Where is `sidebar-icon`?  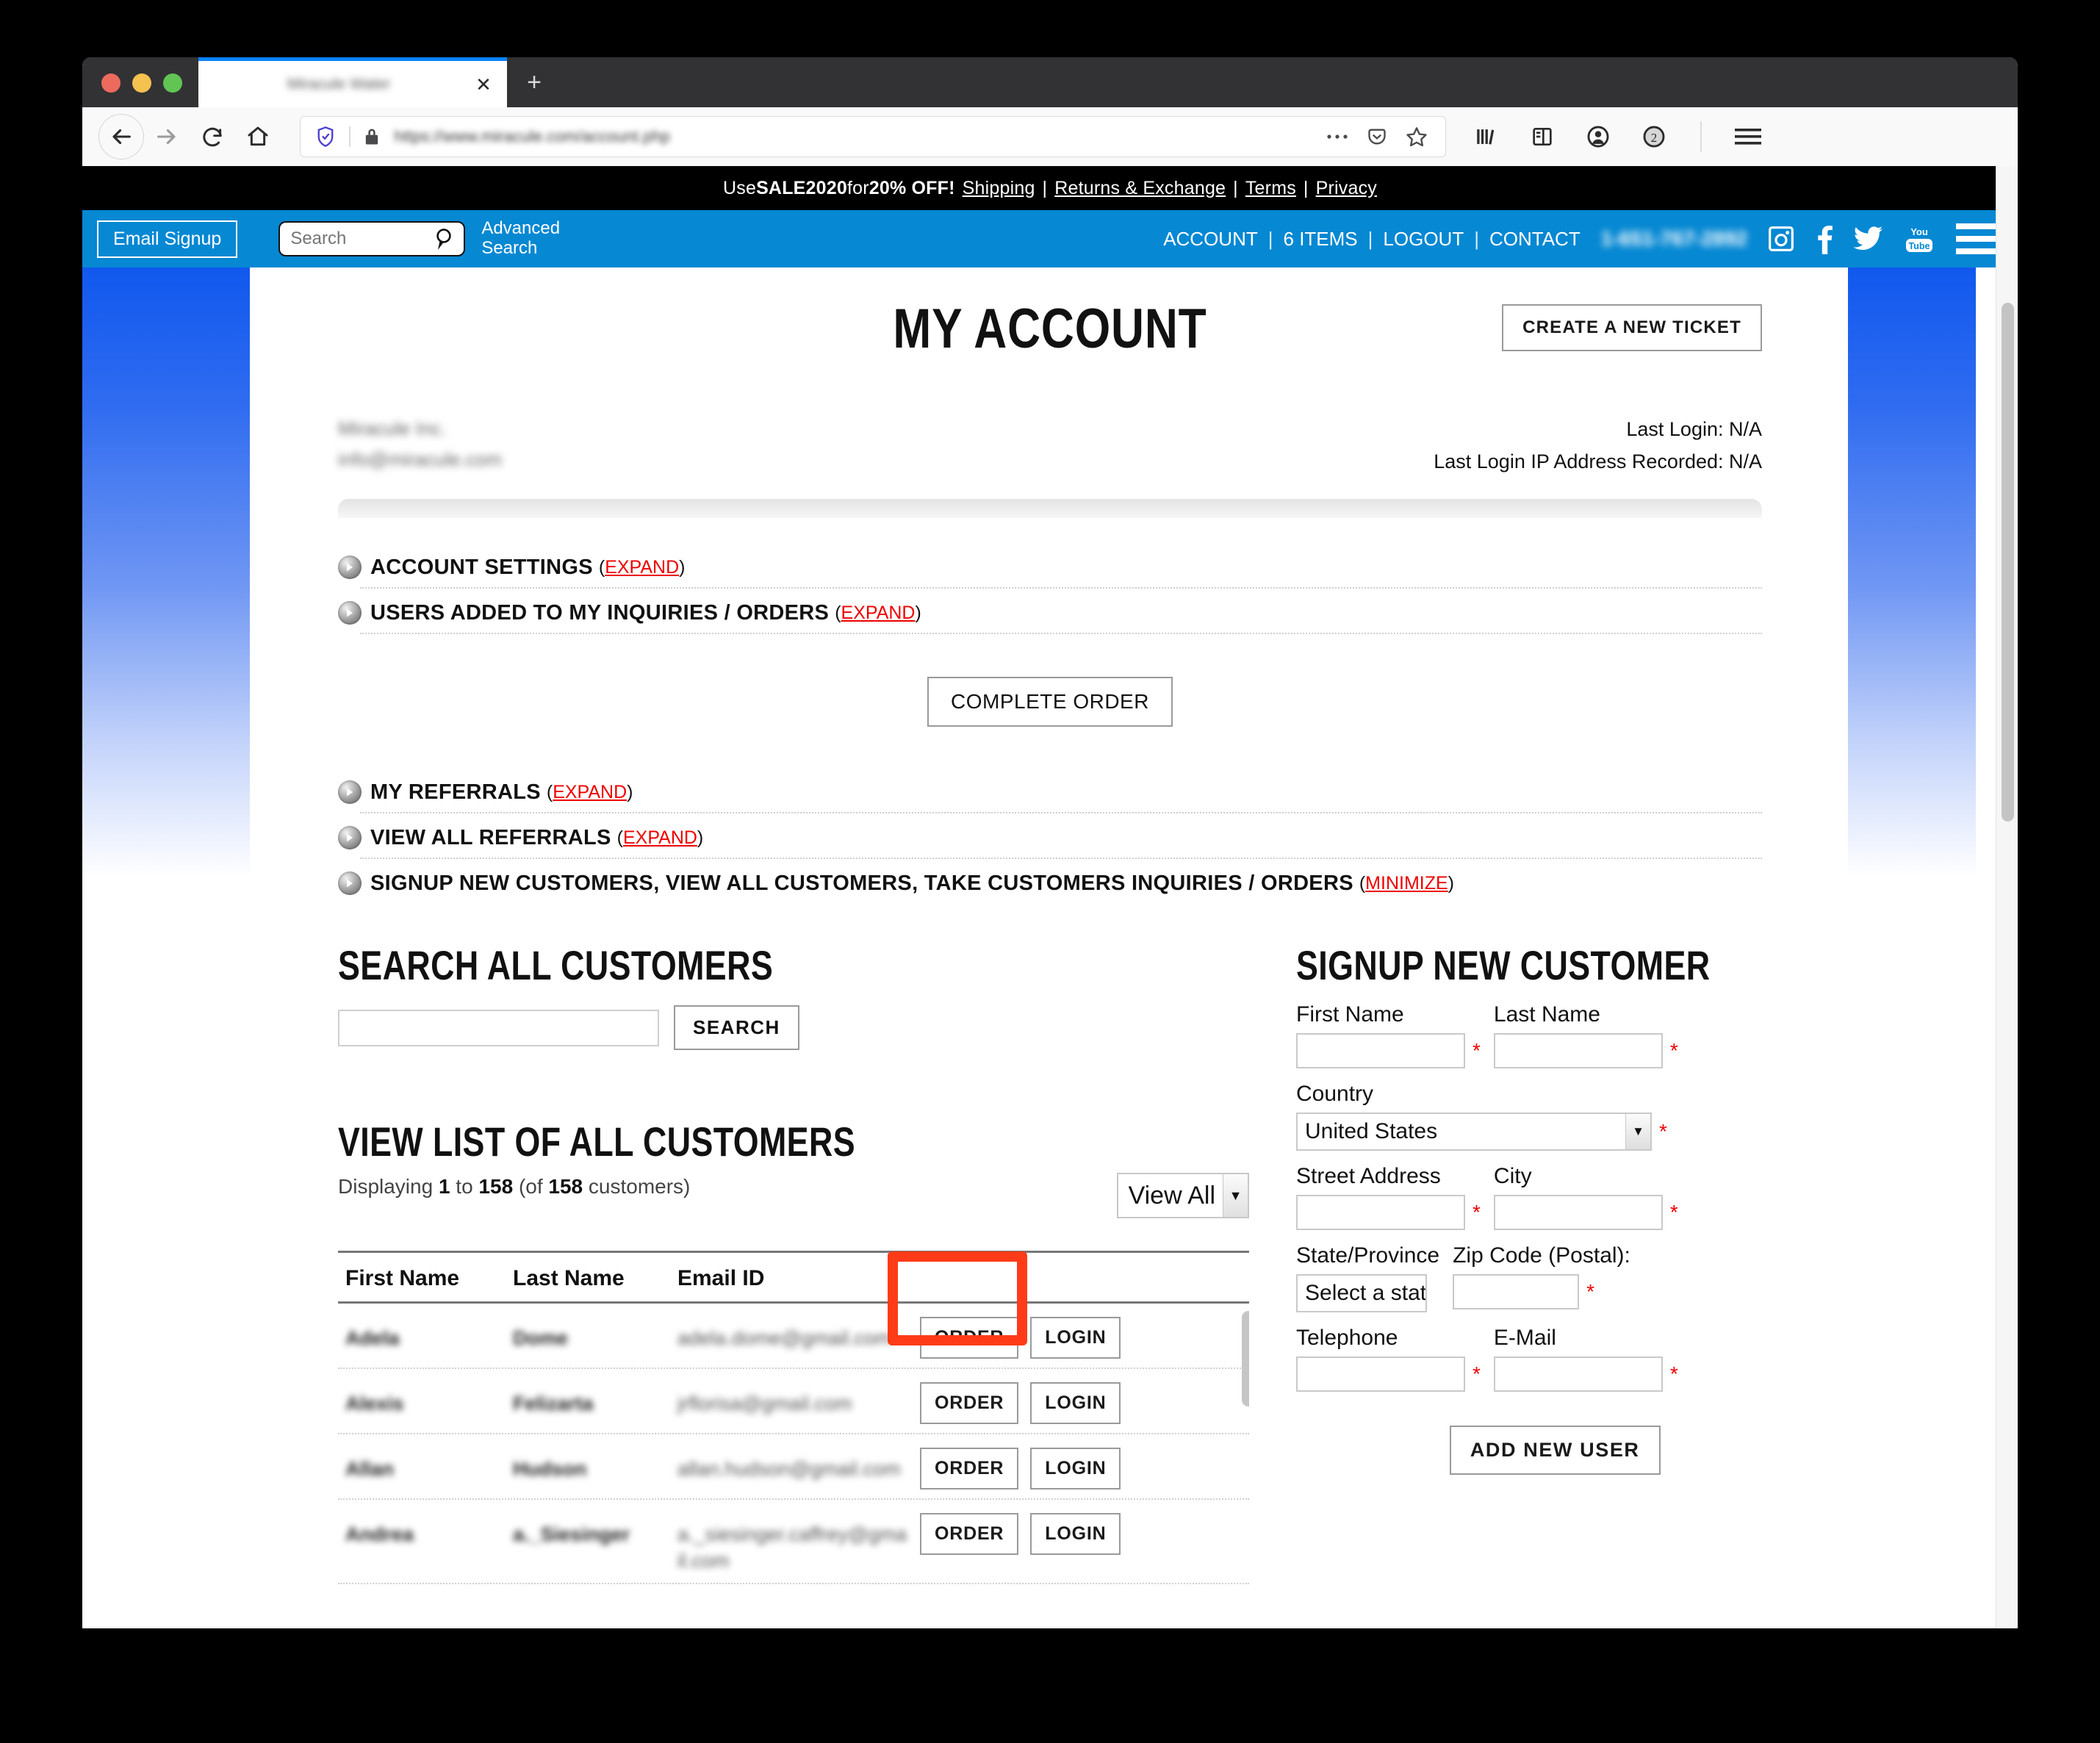 sidebar-icon is located at coordinates (1542, 136).